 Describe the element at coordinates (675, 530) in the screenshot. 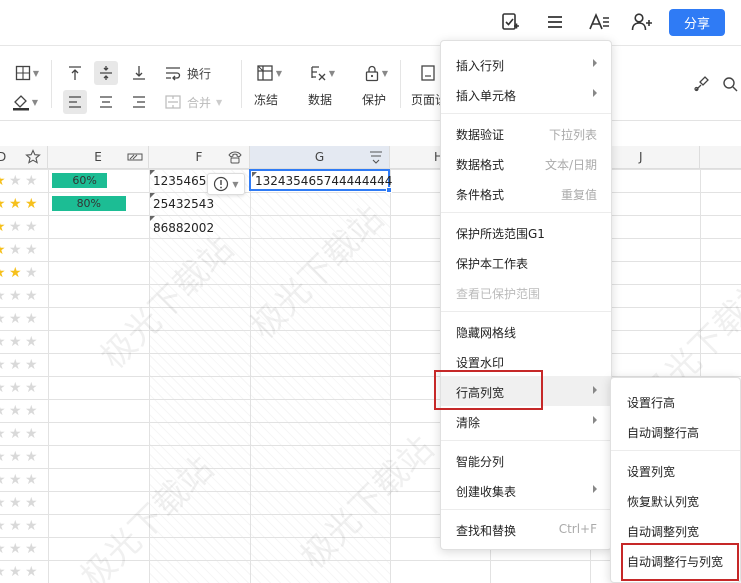

I see `submenu-item: 自动调整列宽` at that location.